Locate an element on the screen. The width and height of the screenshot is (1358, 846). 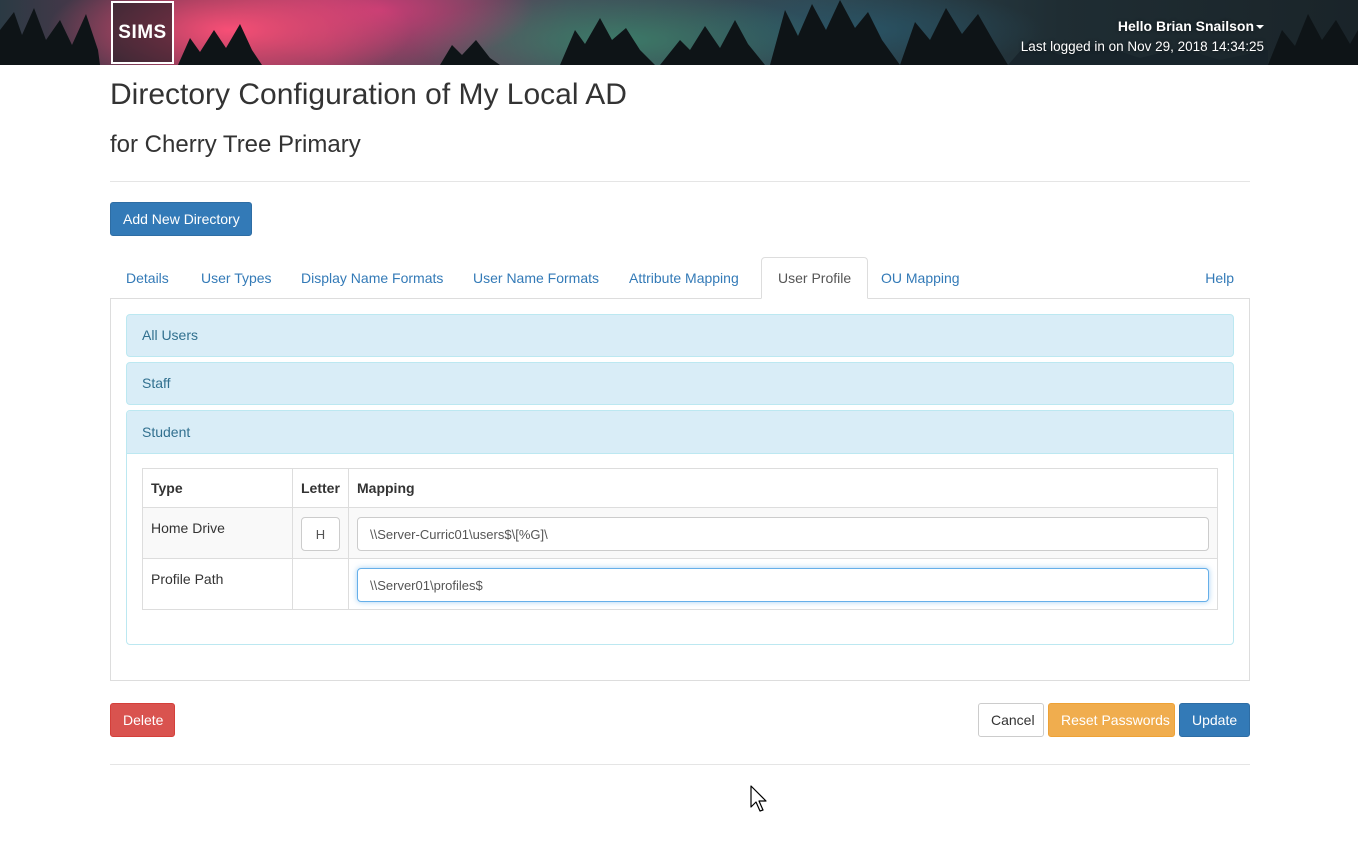
column-header-type: Type is located at coordinates (217, 488).